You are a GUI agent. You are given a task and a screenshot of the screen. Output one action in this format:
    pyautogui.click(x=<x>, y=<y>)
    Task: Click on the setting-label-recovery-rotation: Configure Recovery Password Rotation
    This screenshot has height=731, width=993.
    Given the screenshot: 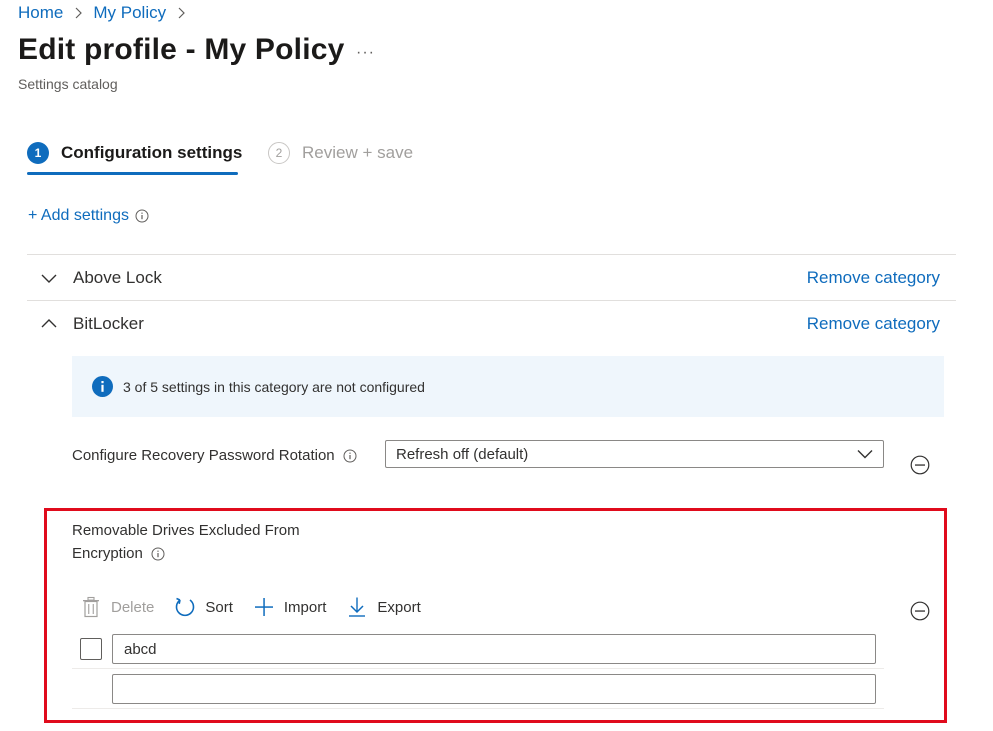 What is the action you would take?
    pyautogui.click(x=214, y=455)
    